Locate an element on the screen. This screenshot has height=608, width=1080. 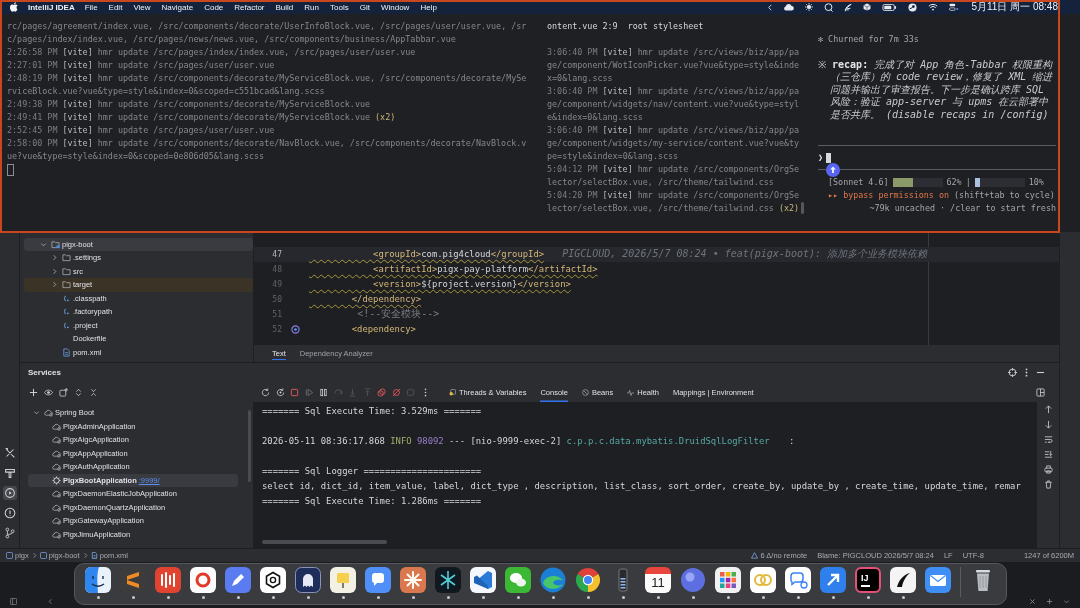
trash-icon is located at coordinates (1048, 484).